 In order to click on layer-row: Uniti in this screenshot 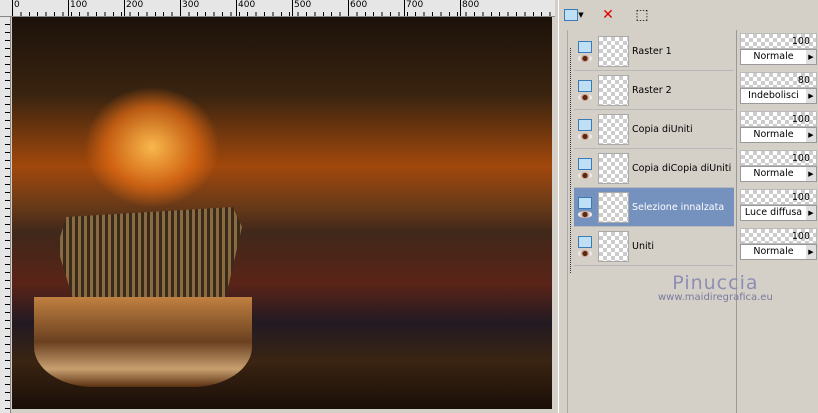, I will do `click(654, 246)`.